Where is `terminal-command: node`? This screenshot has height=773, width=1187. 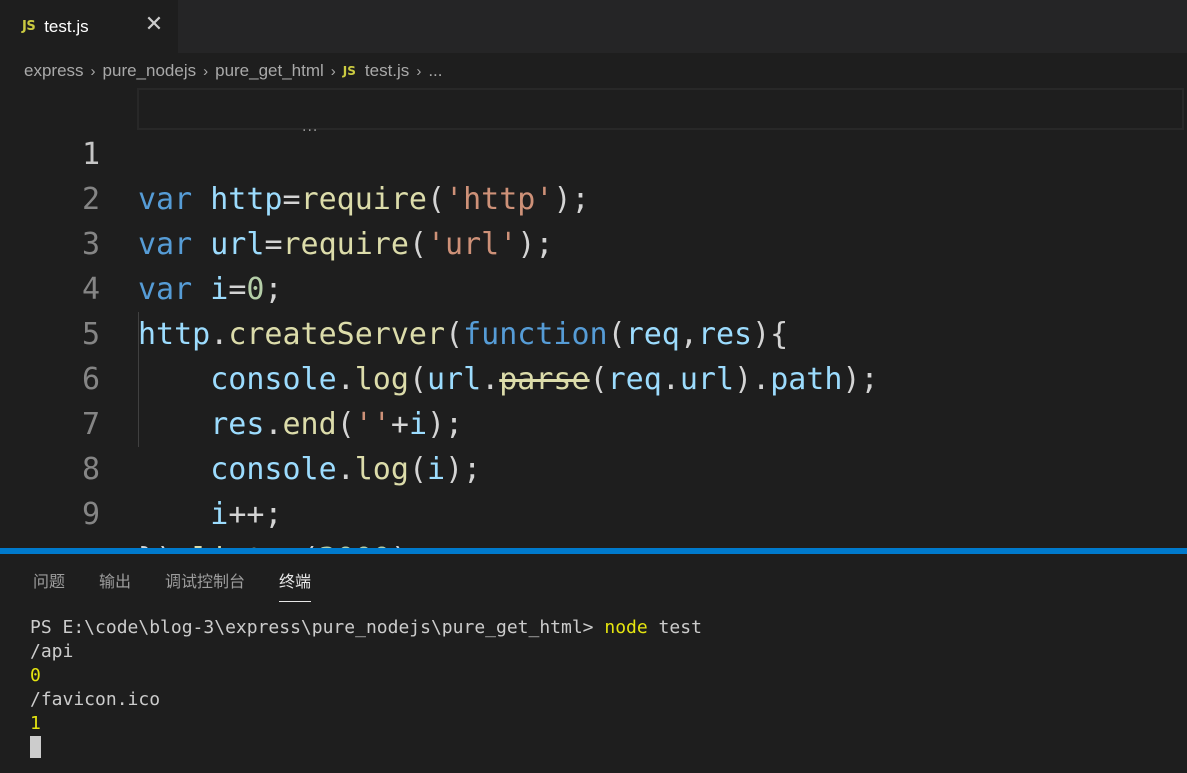 terminal-command: node is located at coordinates (626, 627).